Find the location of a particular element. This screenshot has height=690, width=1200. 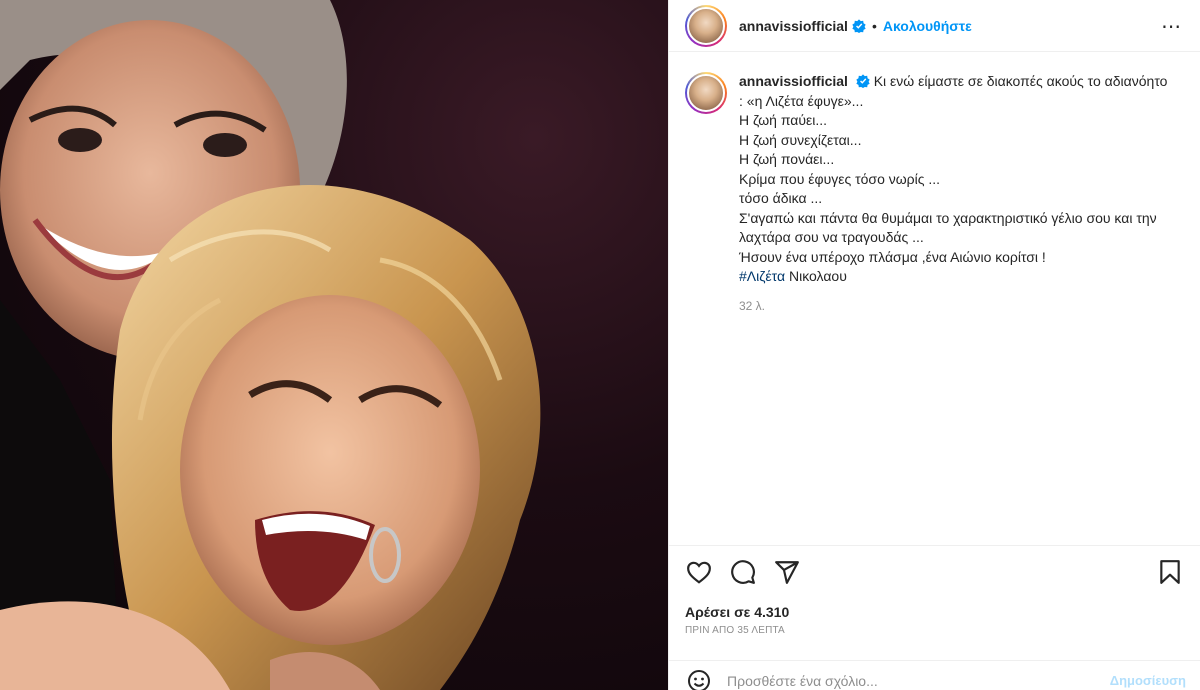

author-avatar is located at coordinates (706, 25).